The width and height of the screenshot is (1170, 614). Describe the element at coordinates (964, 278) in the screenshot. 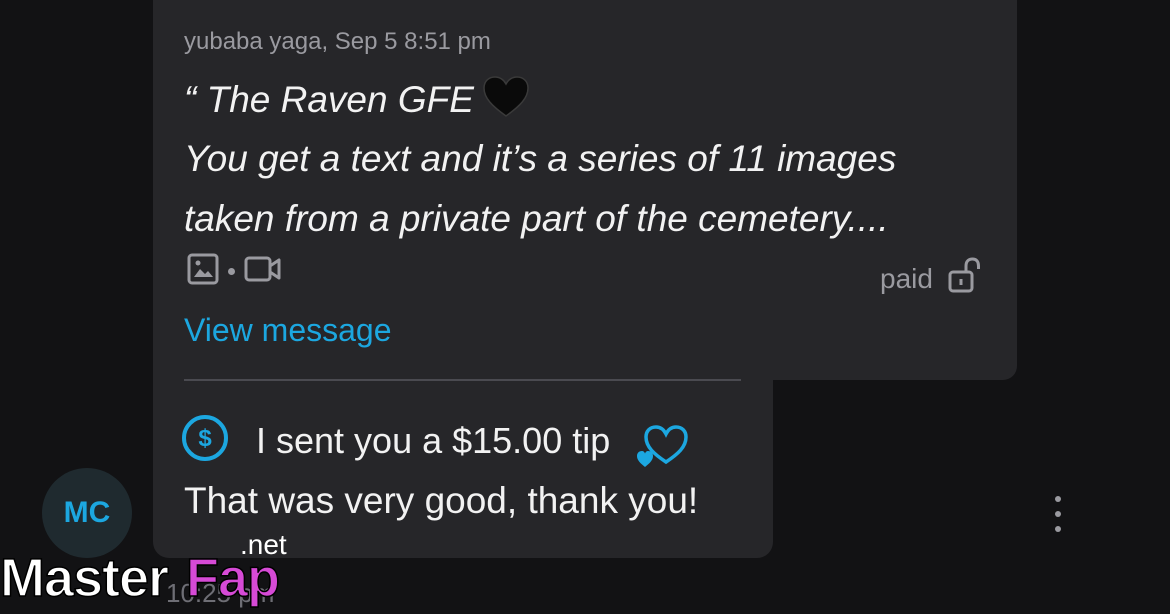

I see `unlock-icon` at that location.